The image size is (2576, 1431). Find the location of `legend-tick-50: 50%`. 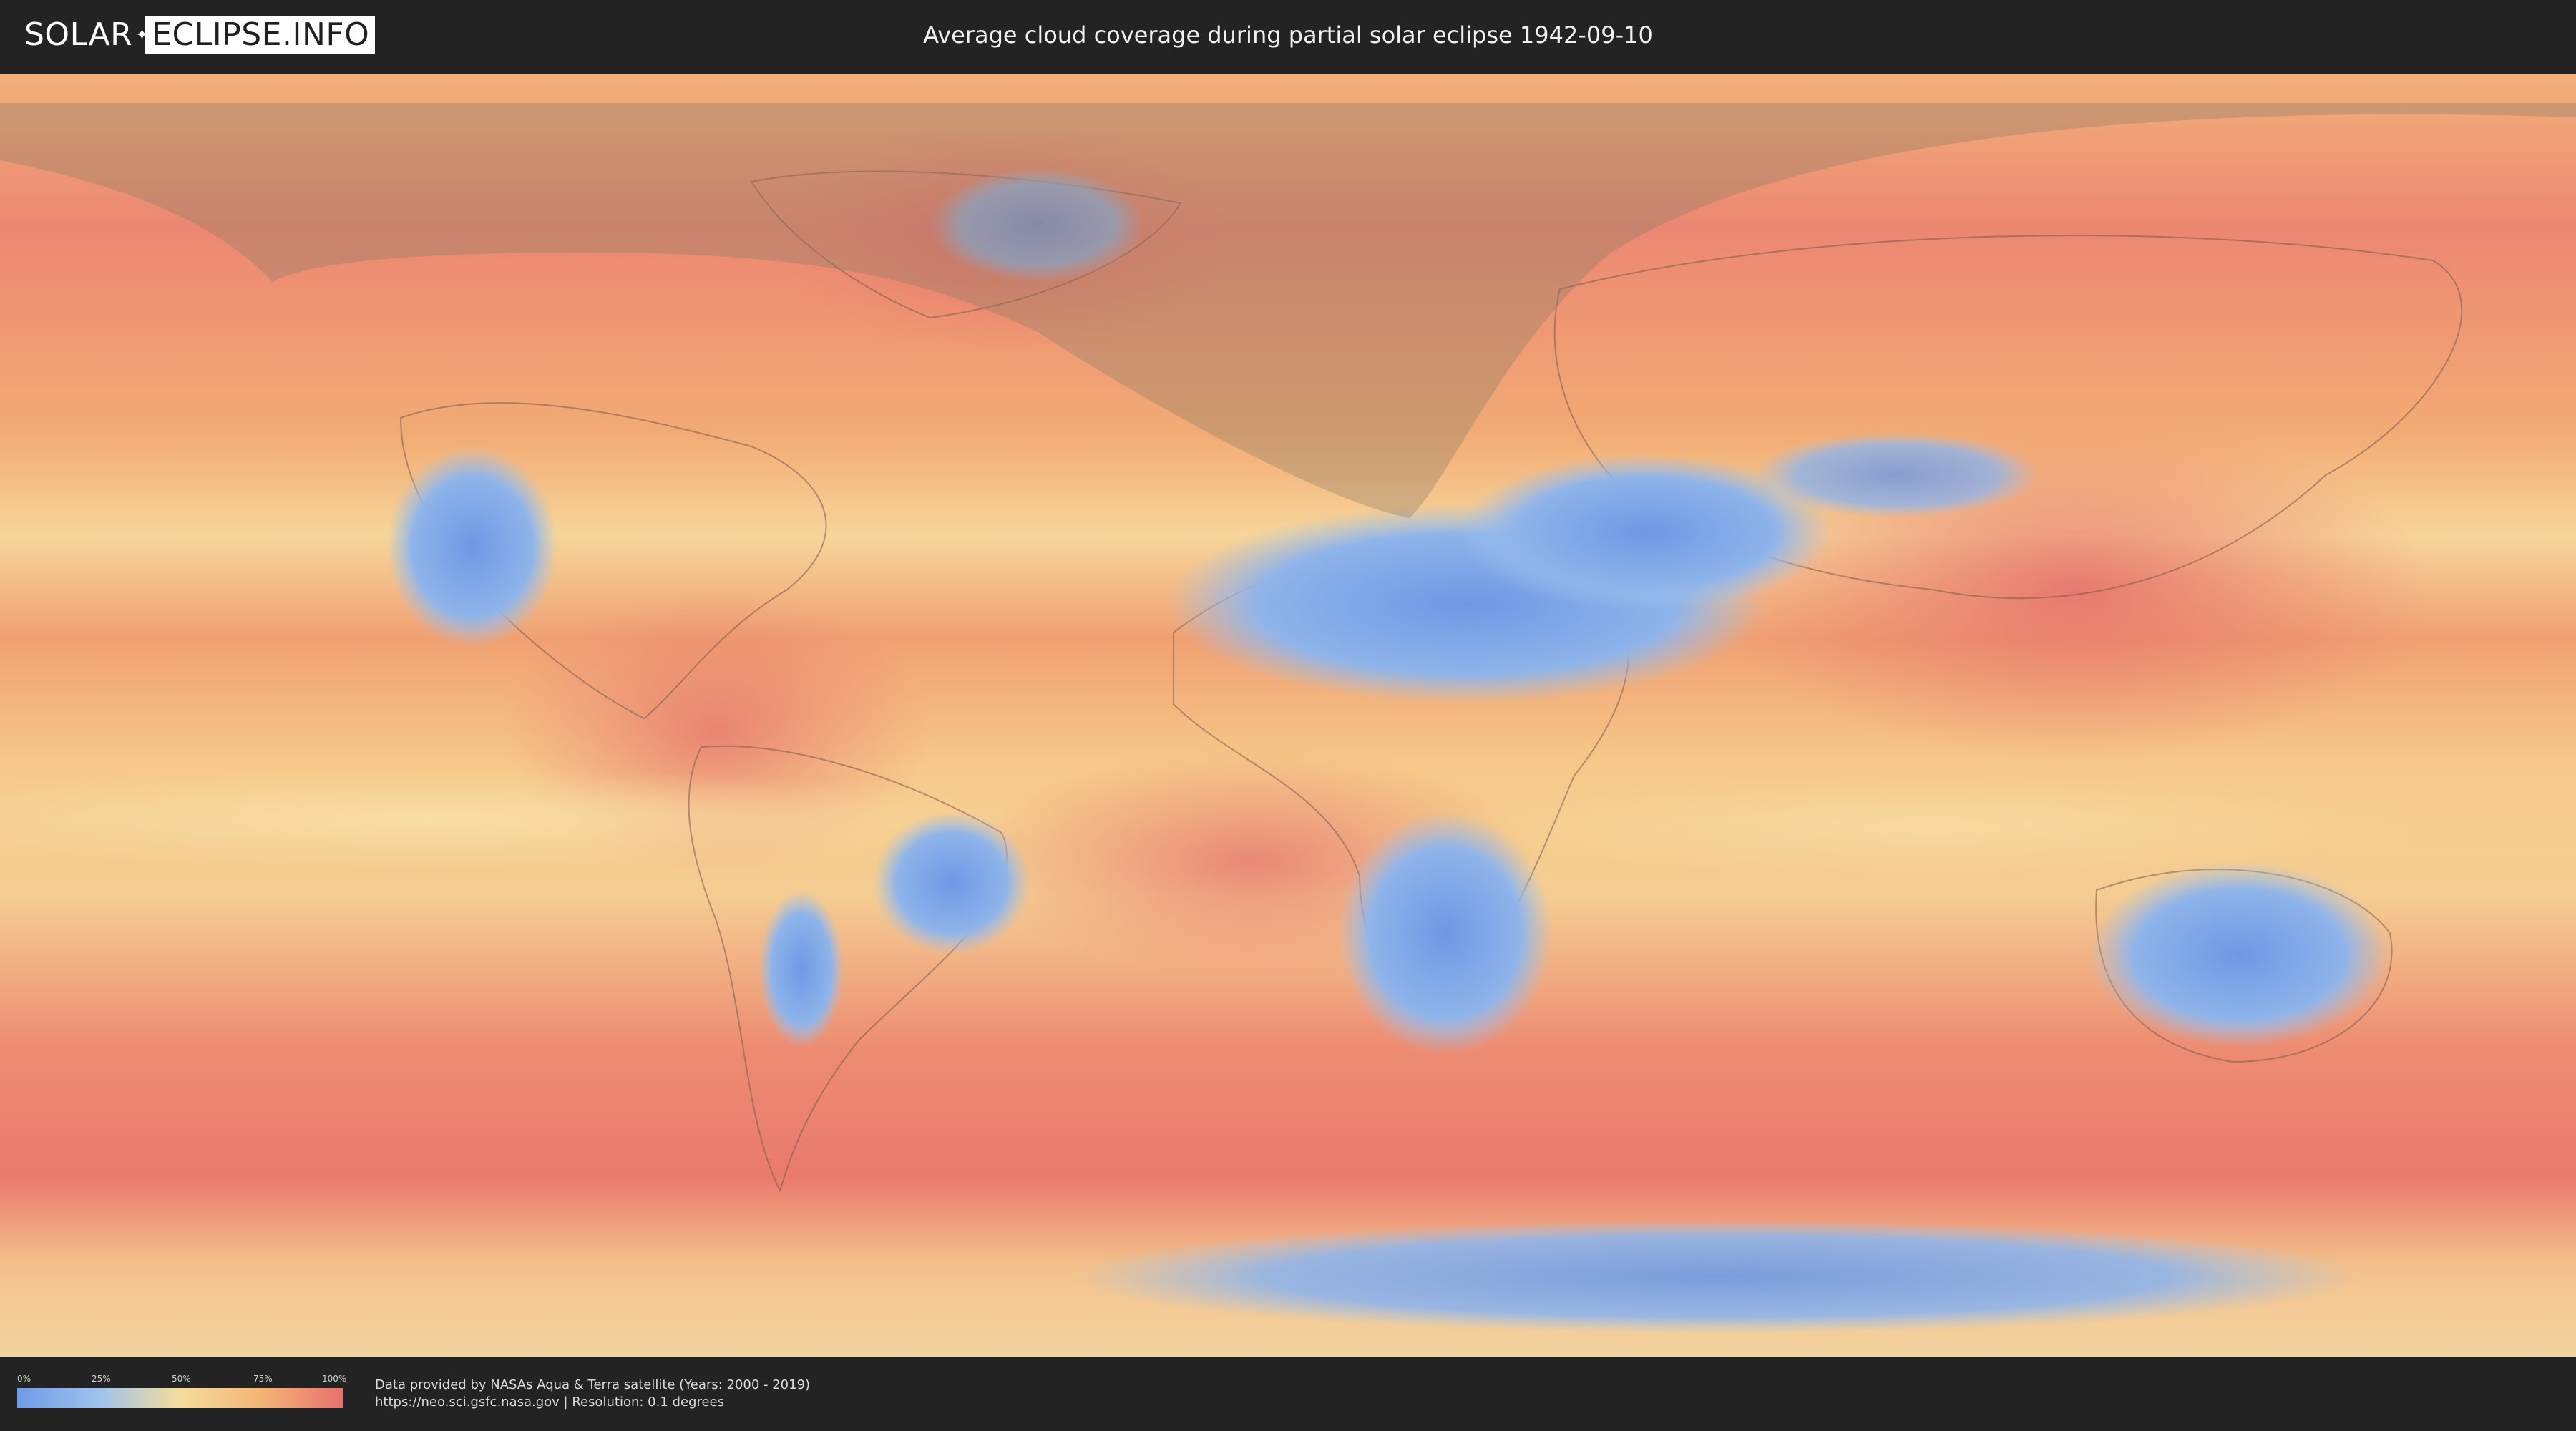

legend-tick-50: 50% is located at coordinates (181, 1379).